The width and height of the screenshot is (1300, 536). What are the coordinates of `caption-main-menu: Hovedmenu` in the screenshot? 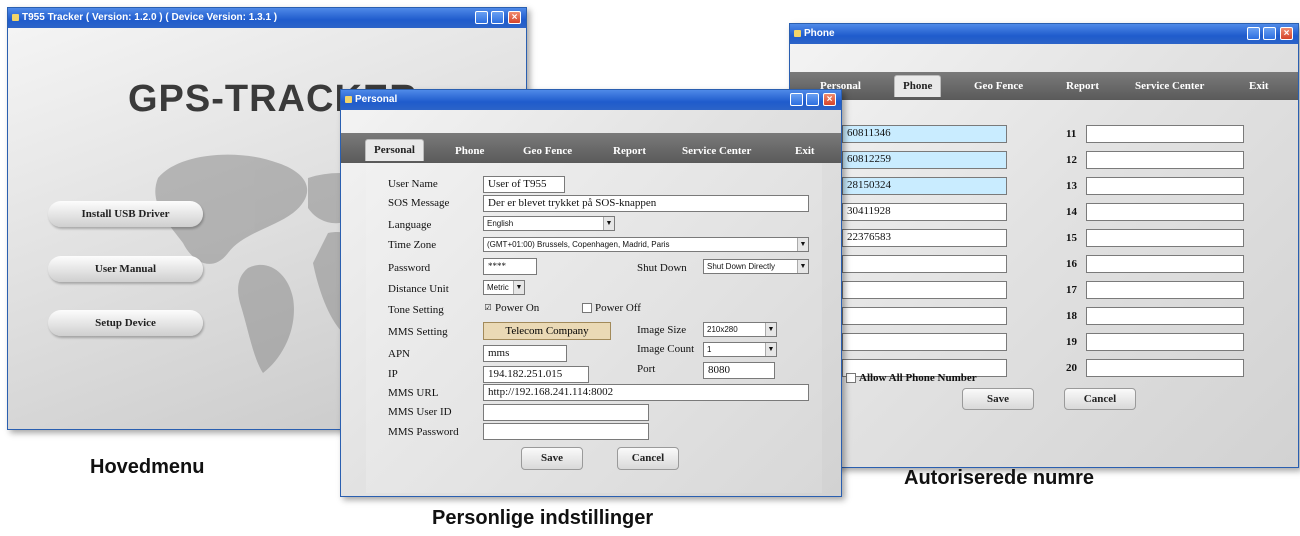 It's located at (147, 467).